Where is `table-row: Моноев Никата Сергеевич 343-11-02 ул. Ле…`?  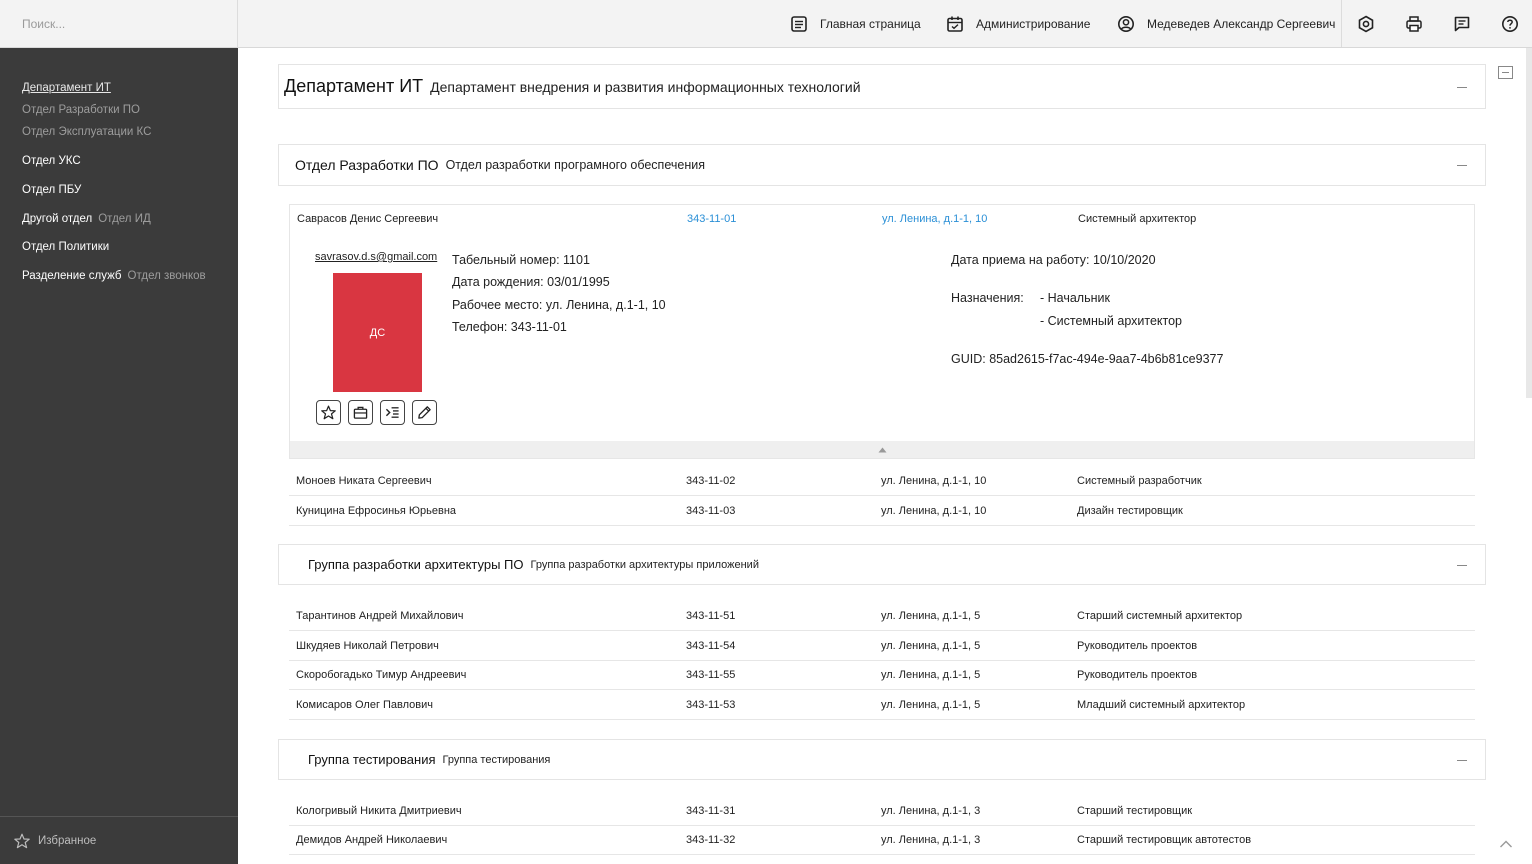 table-row: Моноев Никата Сергеевич 343-11-02 ул. Ле… is located at coordinates (882, 481).